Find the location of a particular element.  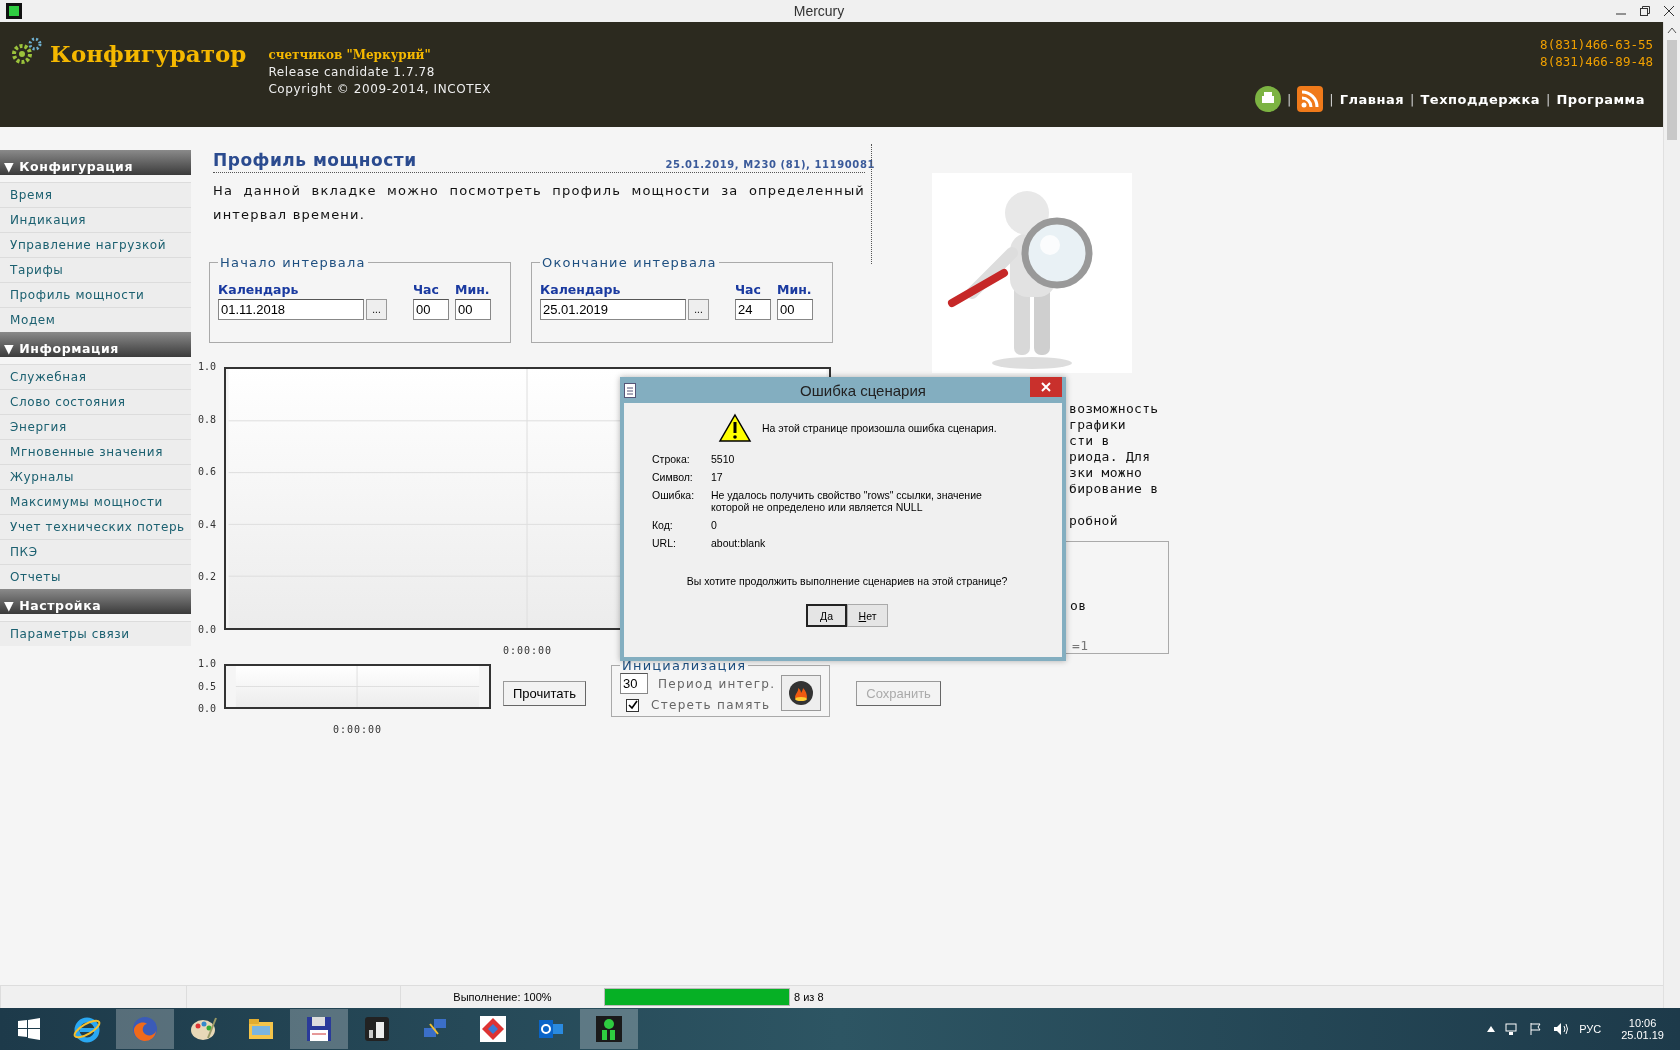

version-text: Release candidate 1.7.78 is located at coordinates (352, 72).